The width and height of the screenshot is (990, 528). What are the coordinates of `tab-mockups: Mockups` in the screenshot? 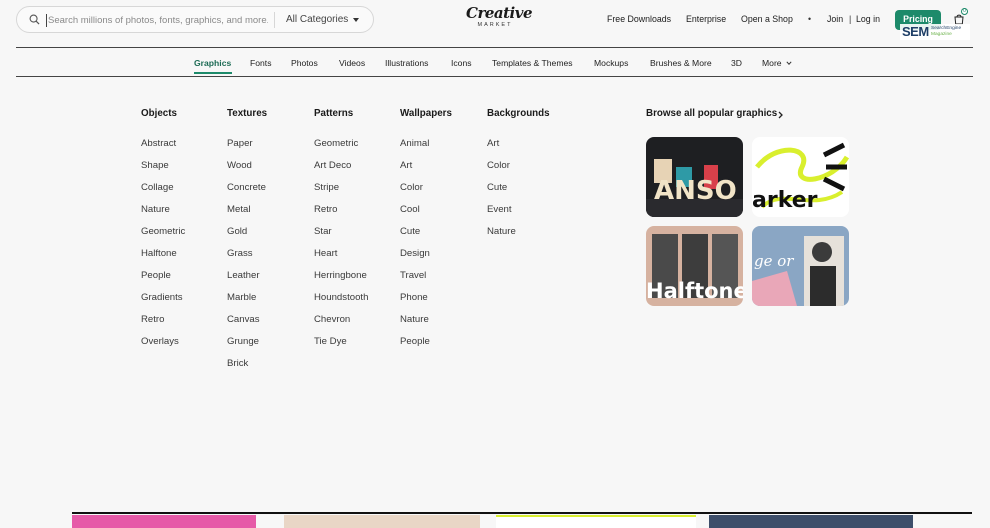 It's located at (611, 63).